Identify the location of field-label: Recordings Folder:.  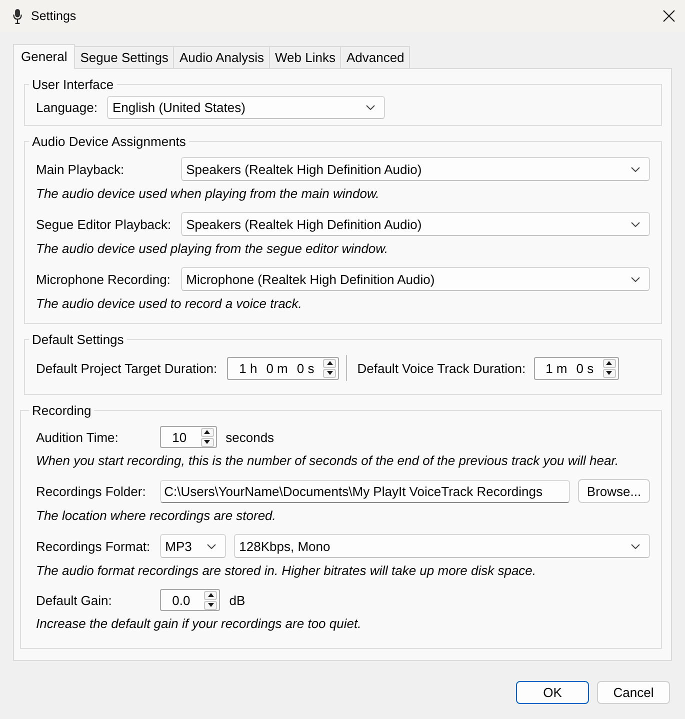
(91, 491).